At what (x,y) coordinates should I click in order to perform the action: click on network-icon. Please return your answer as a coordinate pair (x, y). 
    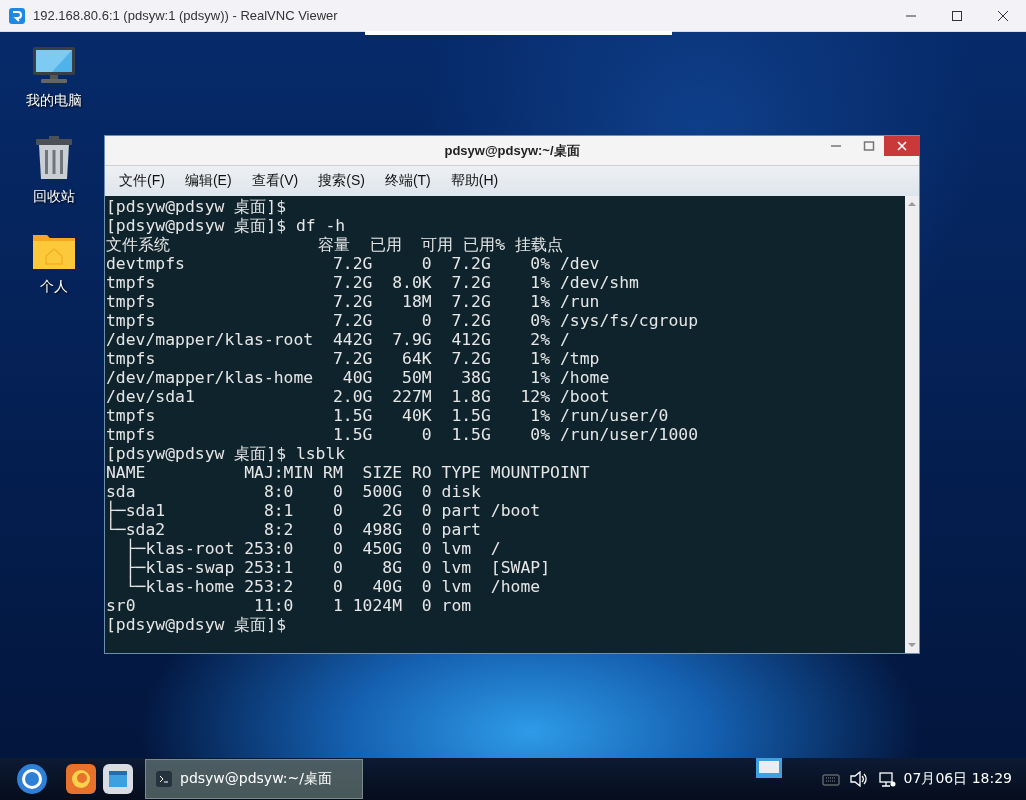
    Looking at the image, I should click on (886, 779).